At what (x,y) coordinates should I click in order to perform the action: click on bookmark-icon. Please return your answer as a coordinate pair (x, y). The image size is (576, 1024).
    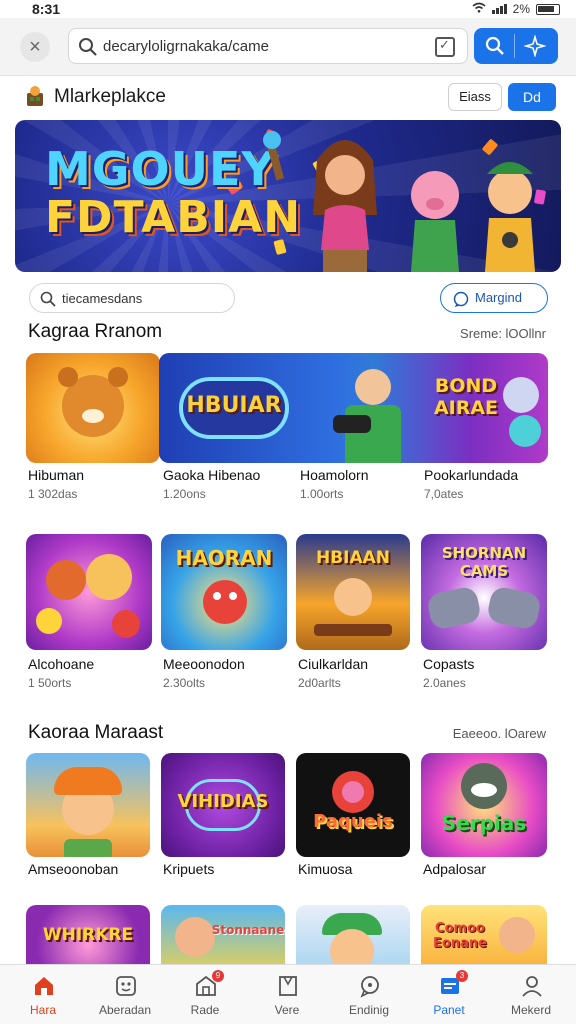
    Looking at the image, I should click on (288, 986).